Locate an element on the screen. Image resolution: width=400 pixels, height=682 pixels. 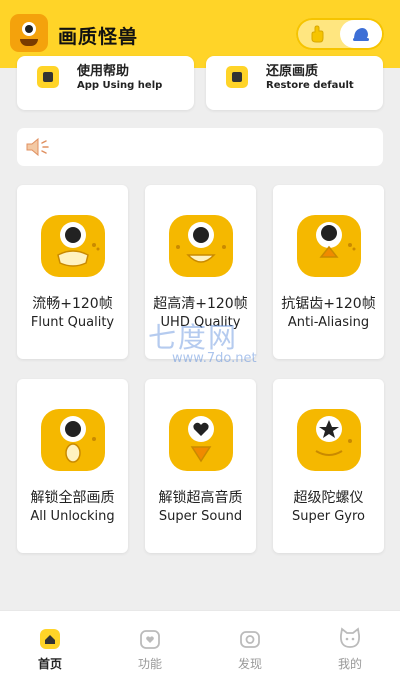
restore-card: 还原画质 Restore default is located at coordinates (294, 83).